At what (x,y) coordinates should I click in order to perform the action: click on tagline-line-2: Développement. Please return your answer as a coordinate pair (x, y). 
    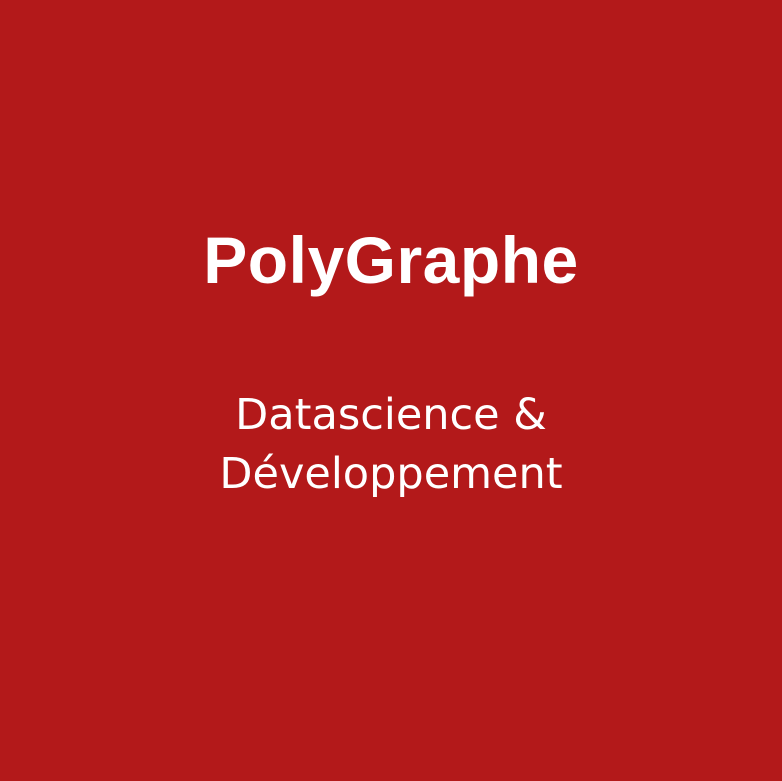
    Looking at the image, I should click on (391, 474).